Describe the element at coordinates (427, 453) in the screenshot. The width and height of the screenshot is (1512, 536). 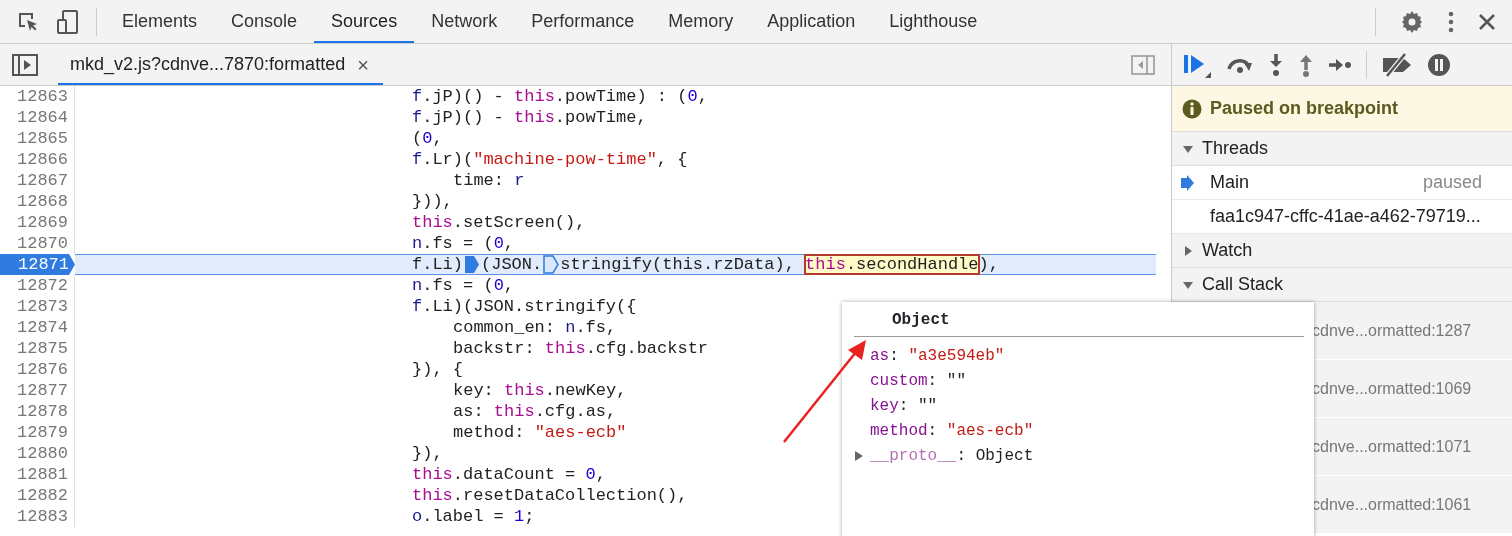
I see `code-line: }),` at that location.